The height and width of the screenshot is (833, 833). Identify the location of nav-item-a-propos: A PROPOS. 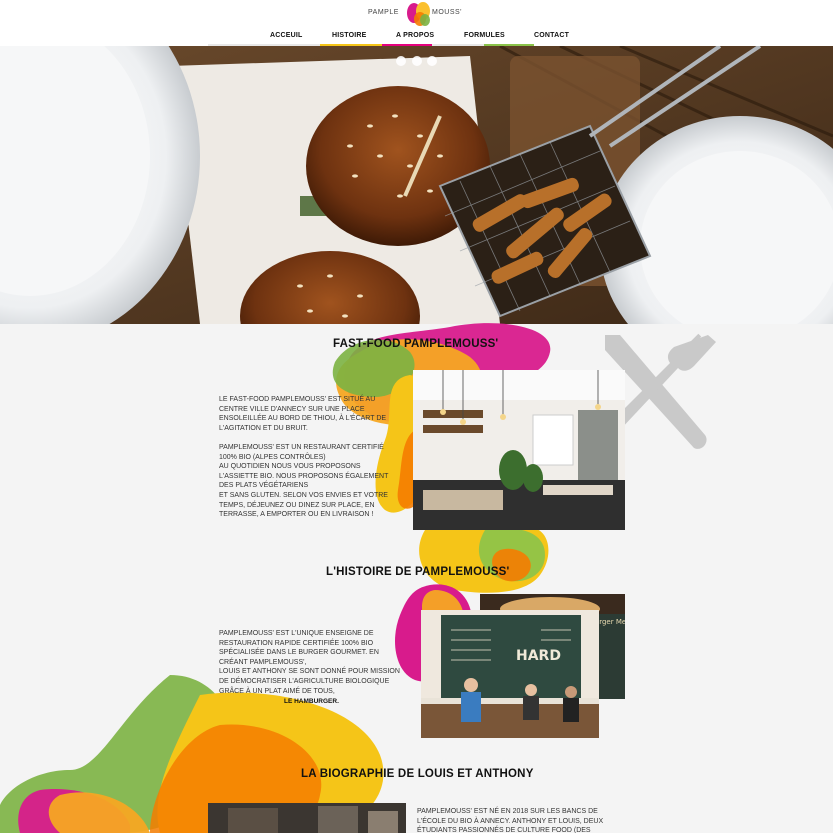
(415, 35).